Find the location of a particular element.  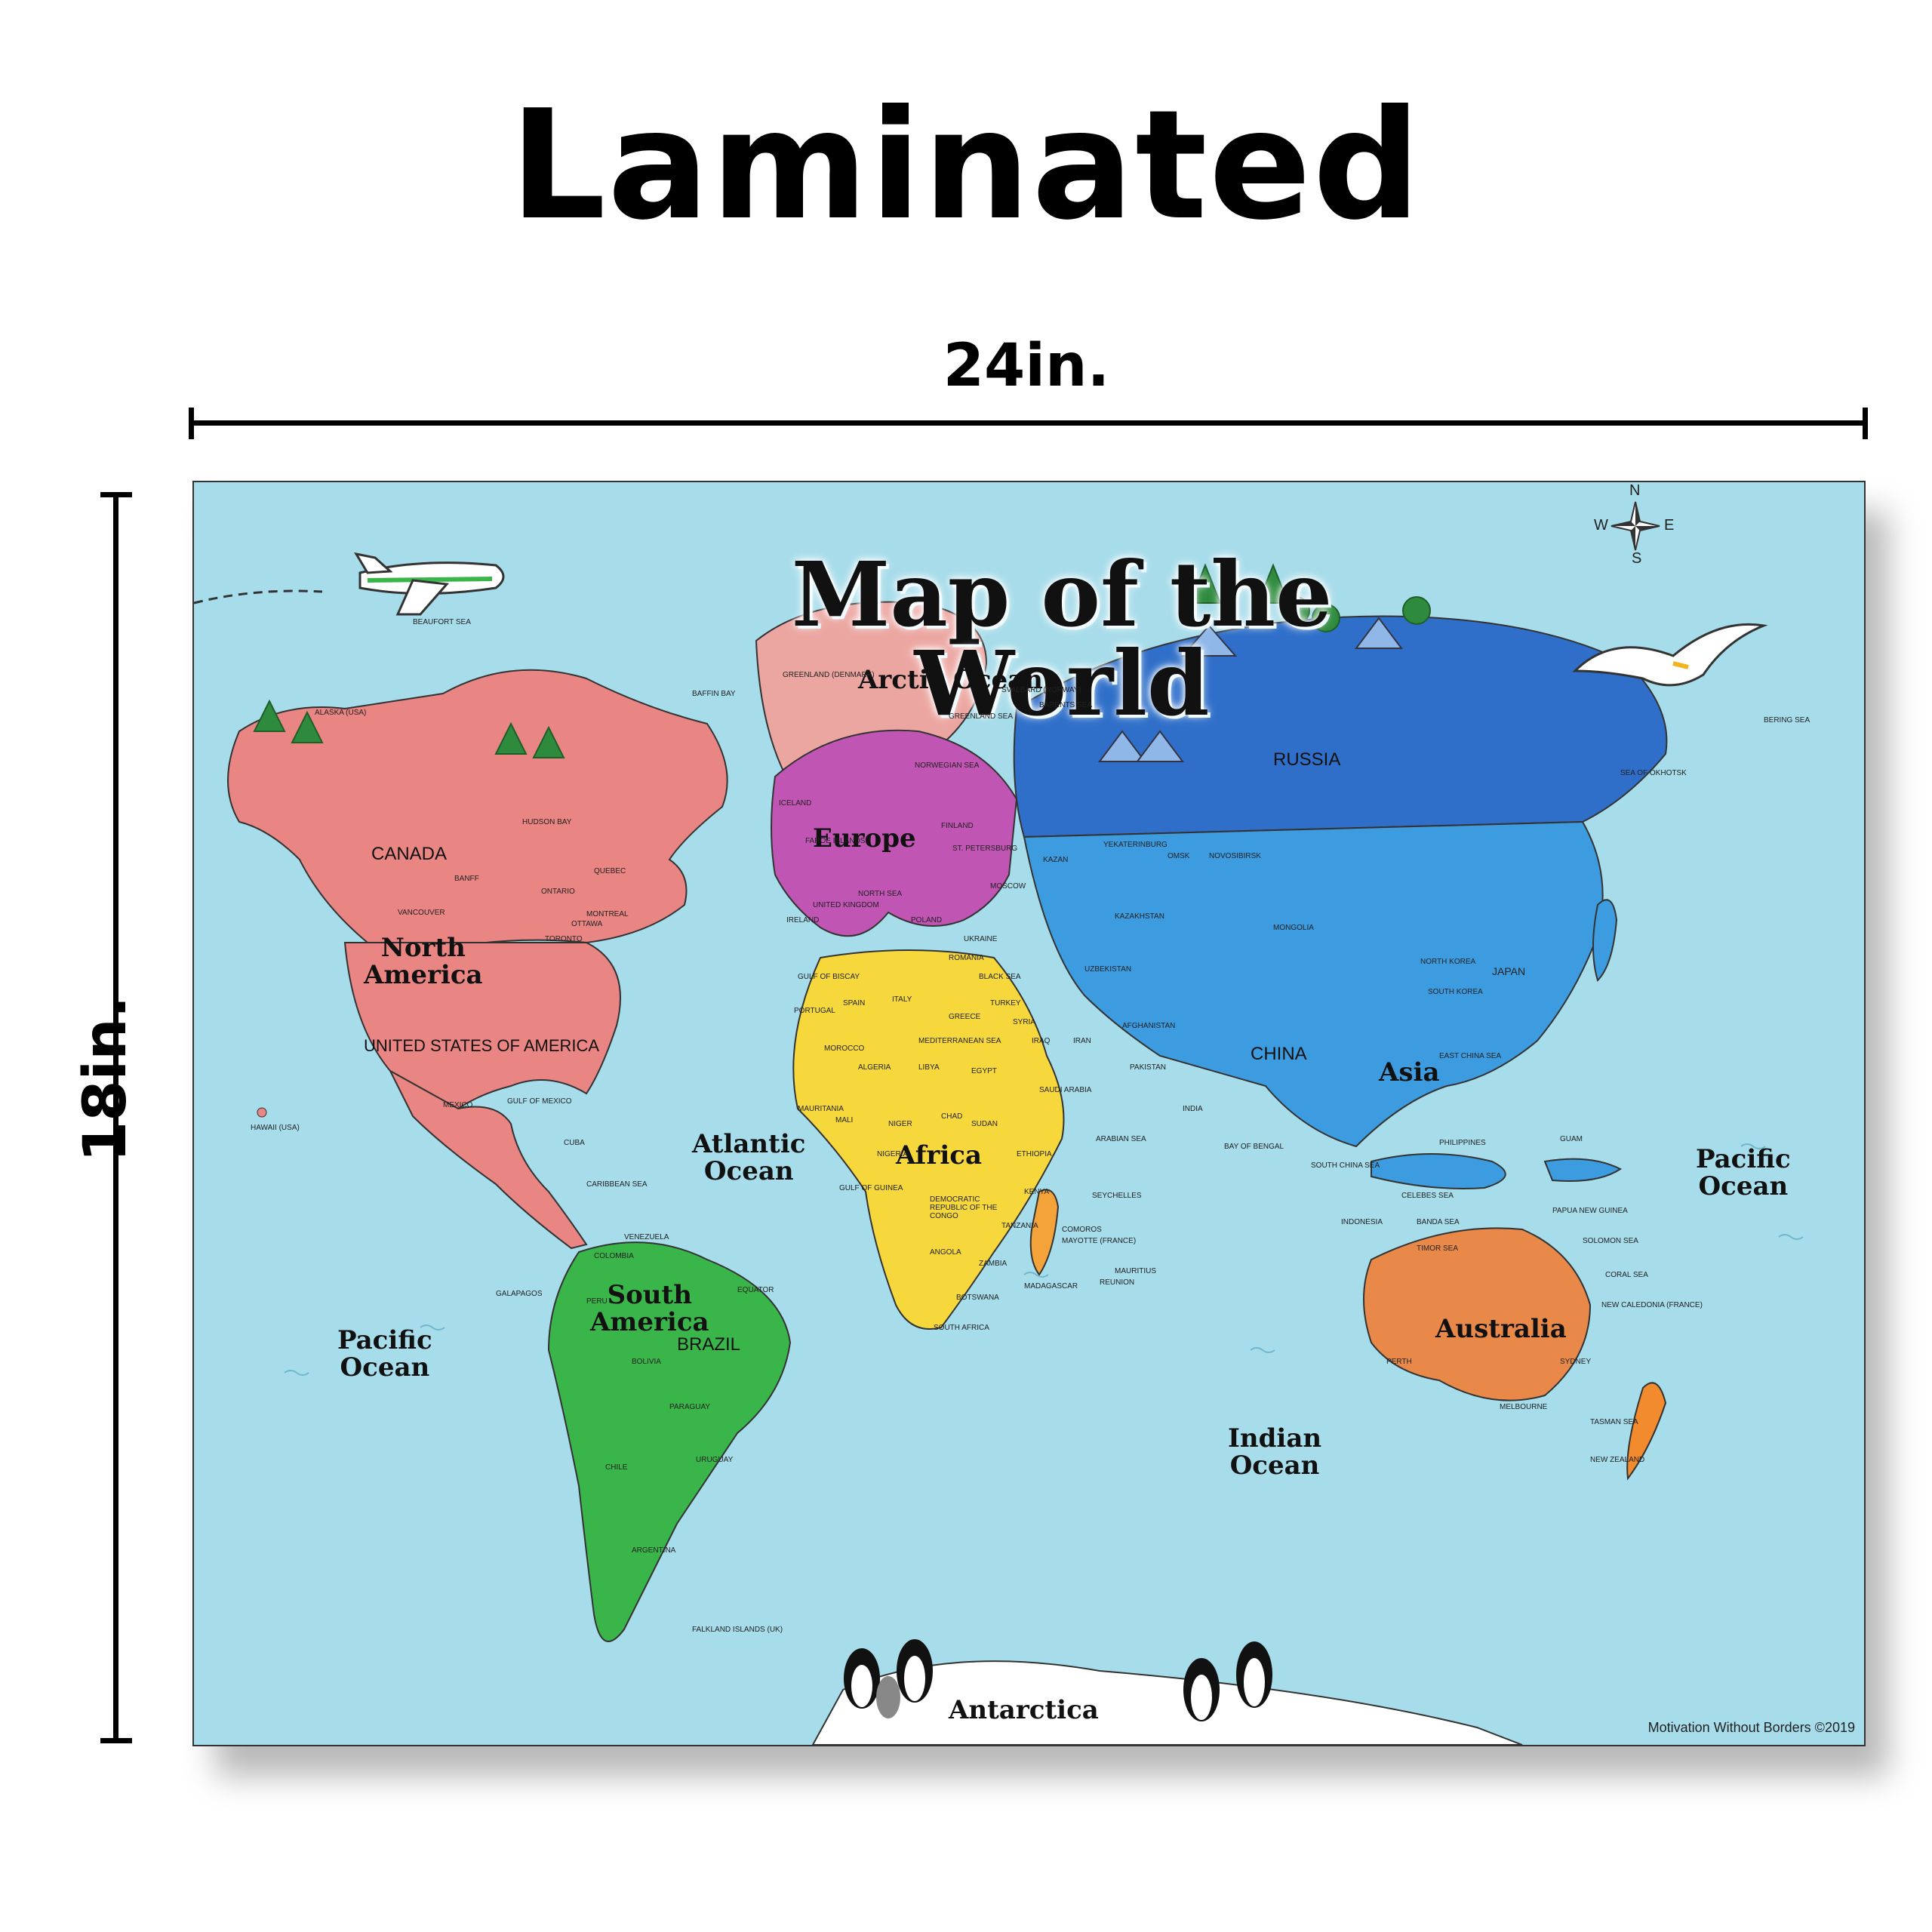

label-peru: PERU is located at coordinates (597, 1301).